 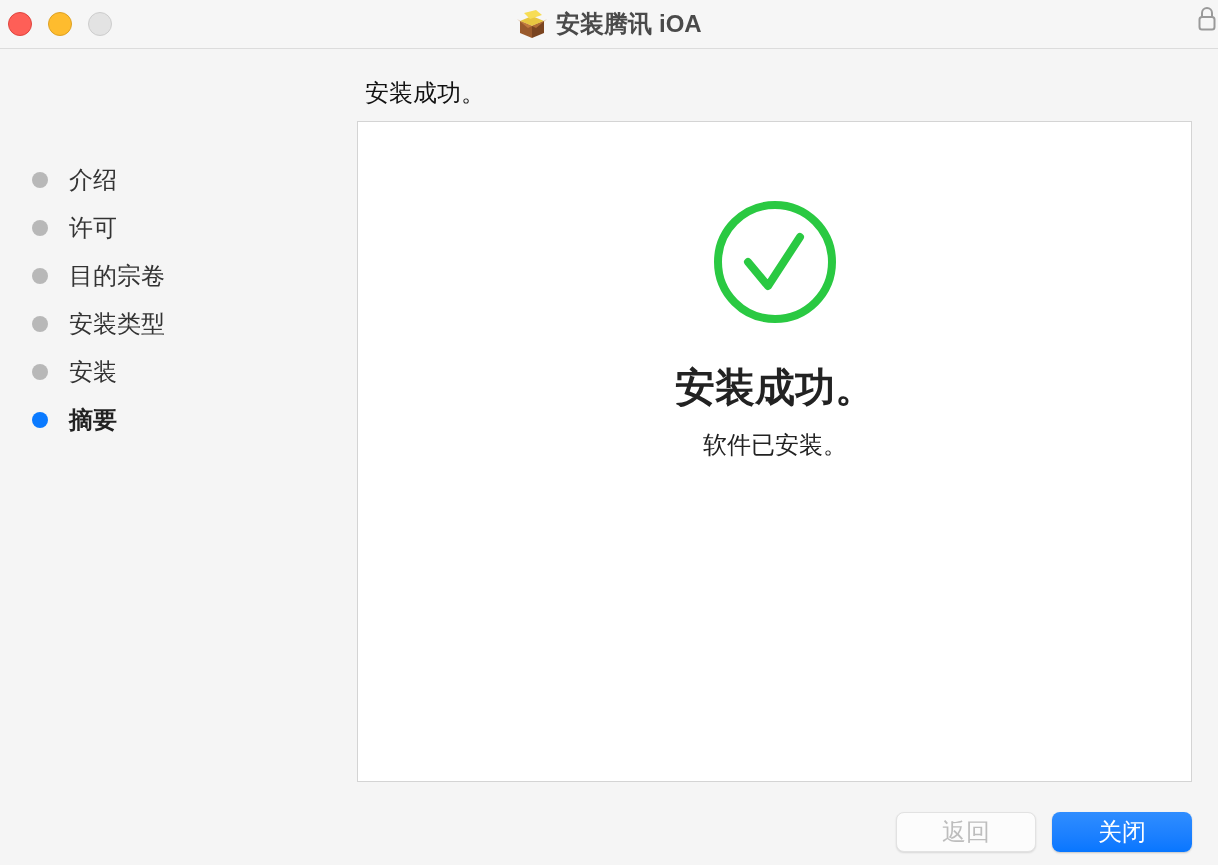 I want to click on check-circle-icon, so click(x=774, y=262).